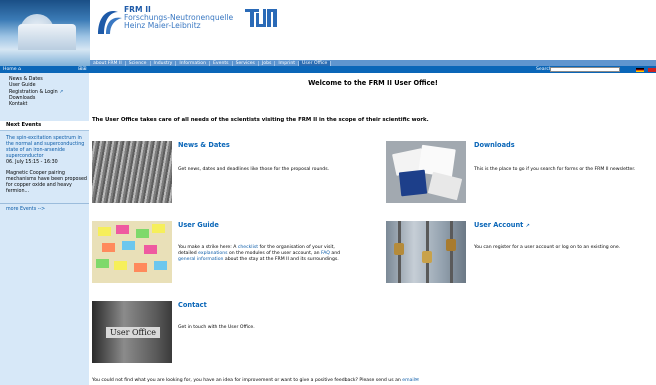 The image size is (656, 385). Describe the element at coordinates (426, 252) in the screenshot. I see `user-account-image` at that location.